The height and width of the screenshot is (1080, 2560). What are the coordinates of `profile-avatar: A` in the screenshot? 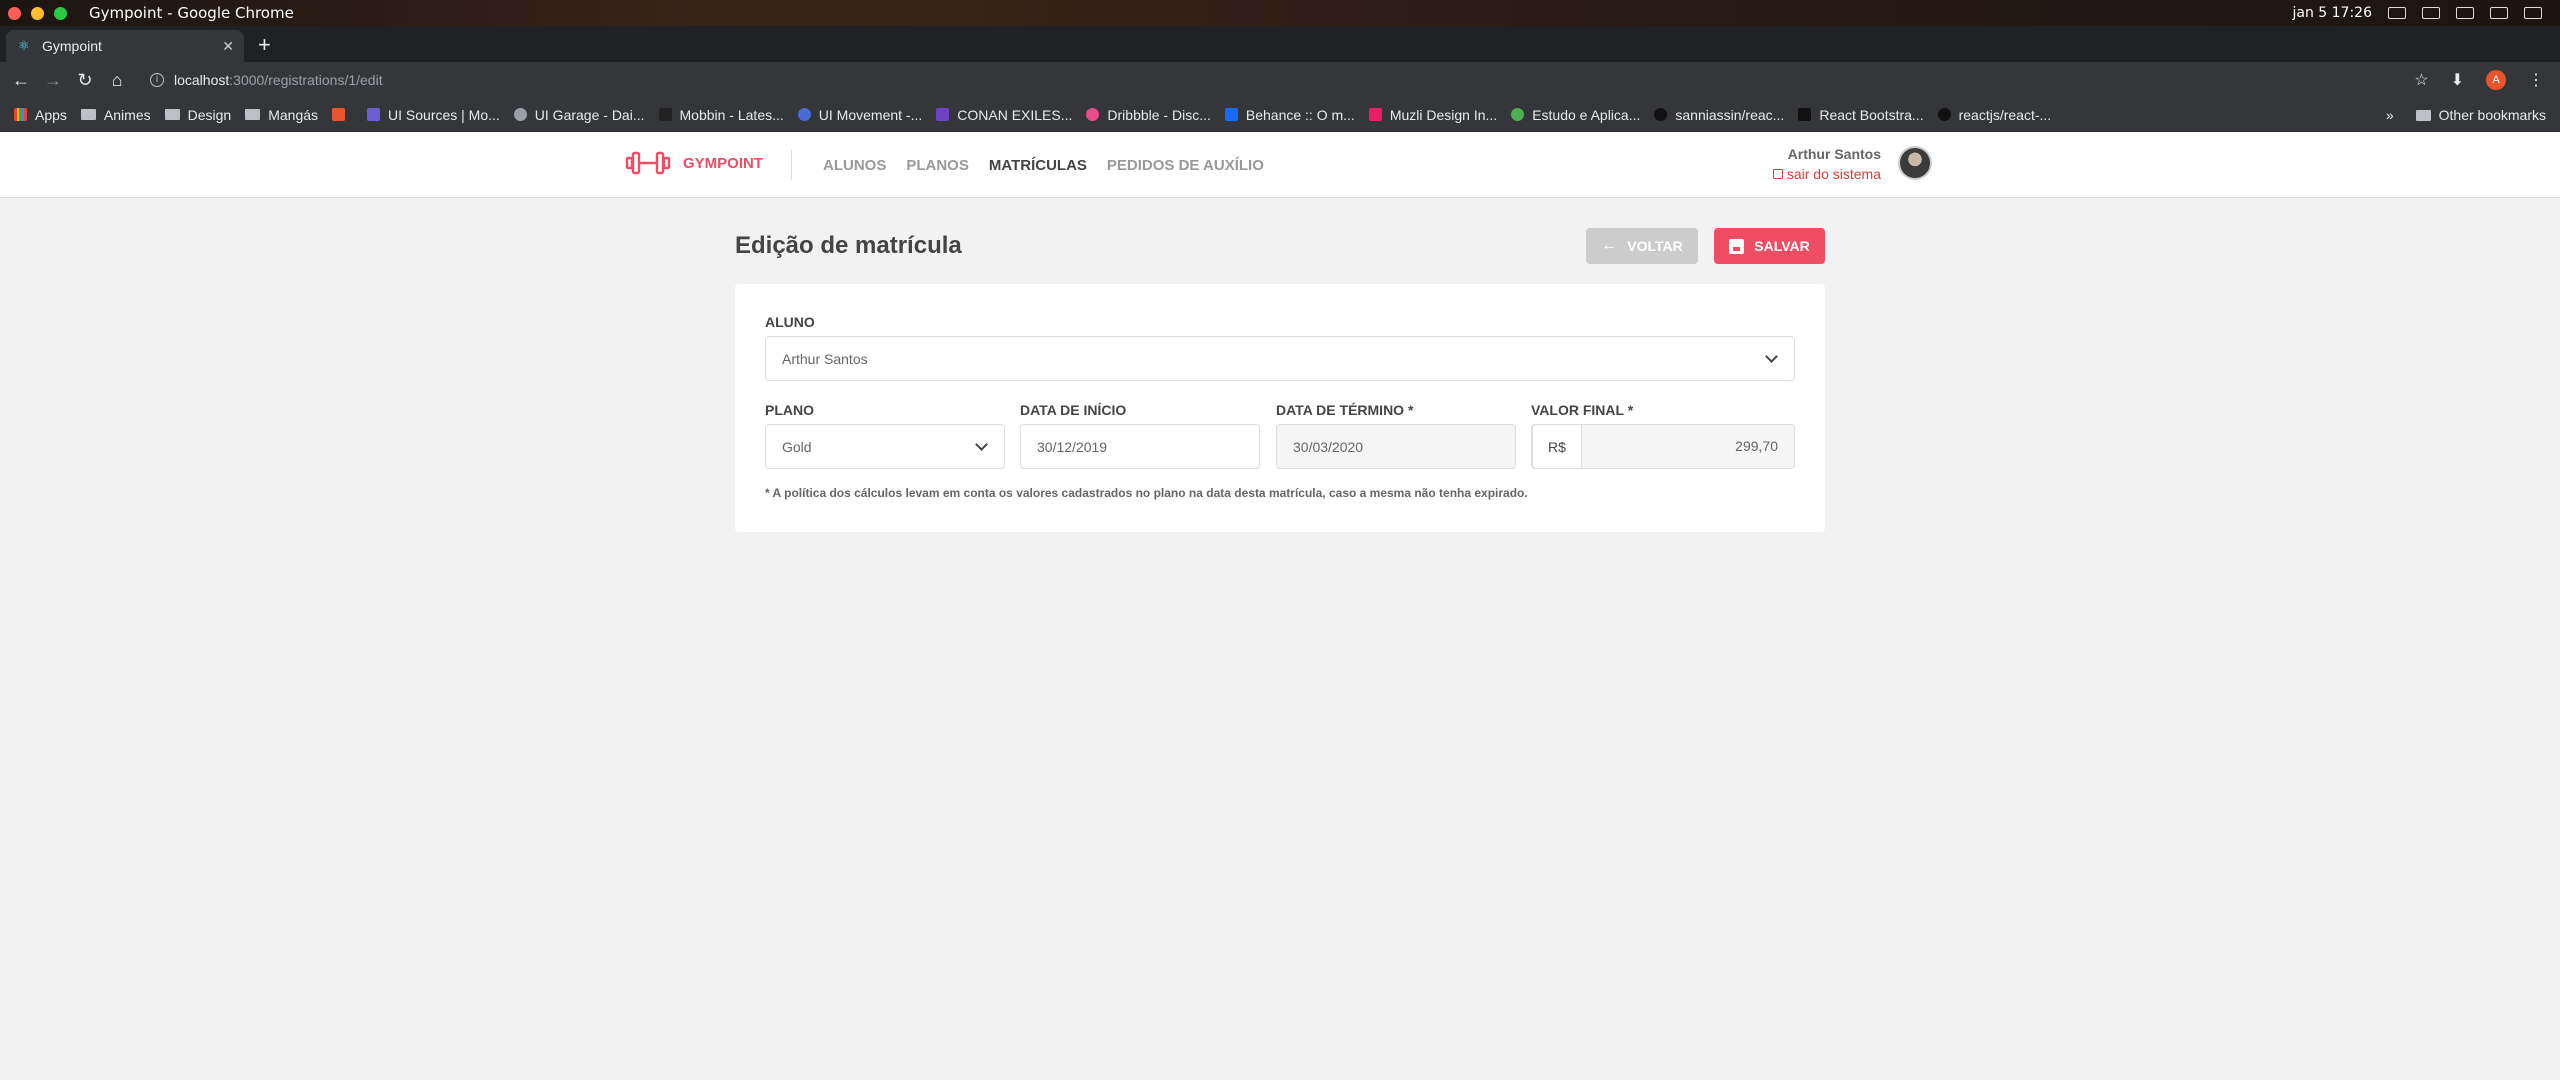 It's located at (2496, 80).